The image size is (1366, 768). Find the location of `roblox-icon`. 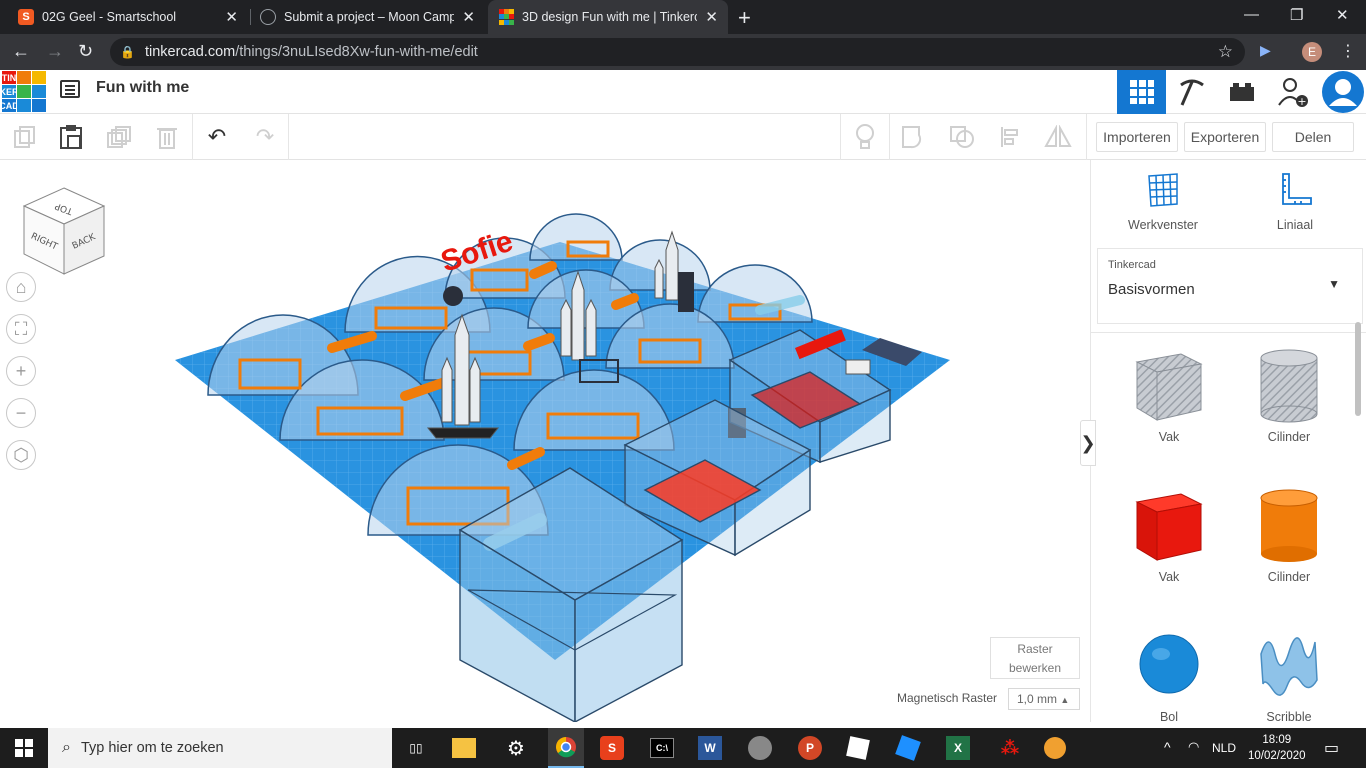

roblox-icon is located at coordinates (858, 748).